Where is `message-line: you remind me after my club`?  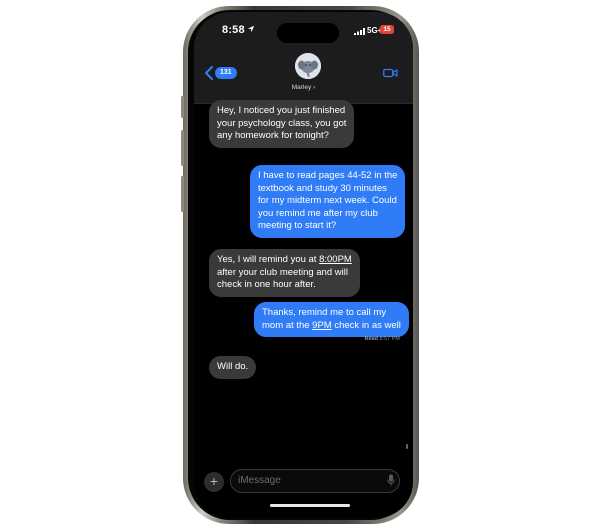
message-line: you remind me after my club is located at coordinates (318, 213).